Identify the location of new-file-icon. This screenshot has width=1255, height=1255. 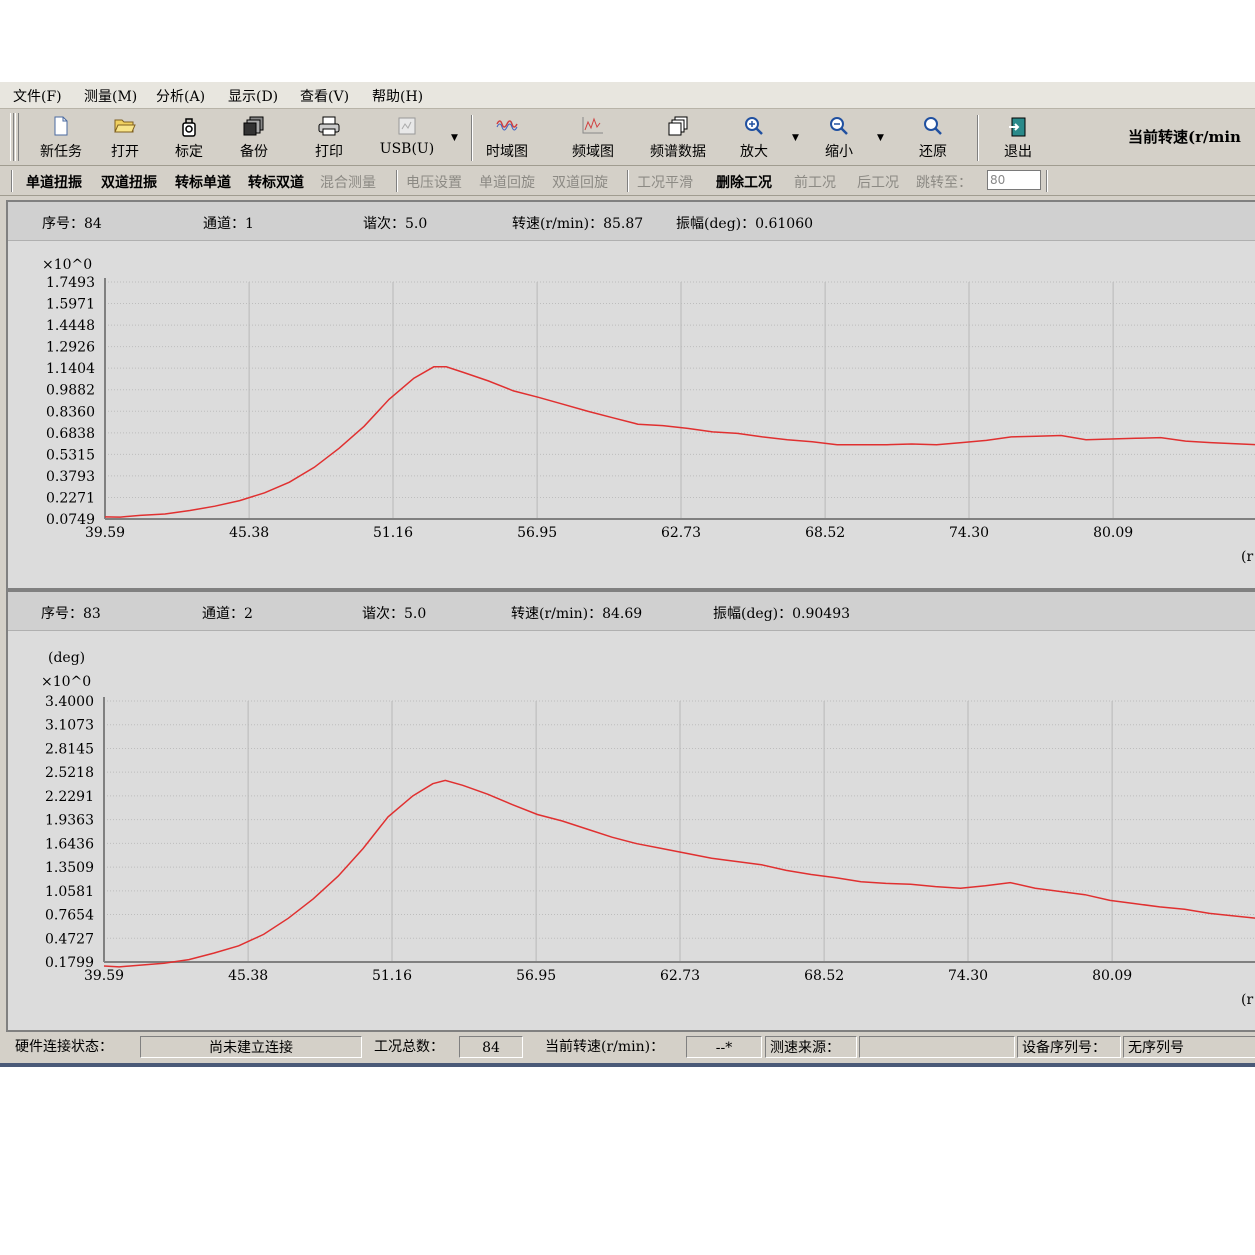
(61, 127).